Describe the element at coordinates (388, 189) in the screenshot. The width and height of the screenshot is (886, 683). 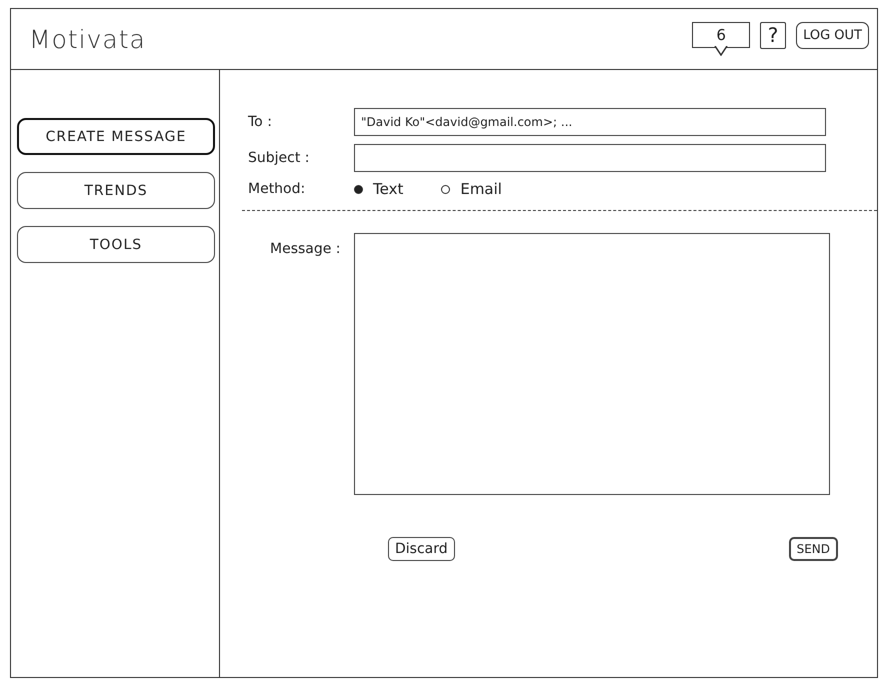
I see `radio-label: Text` at that location.